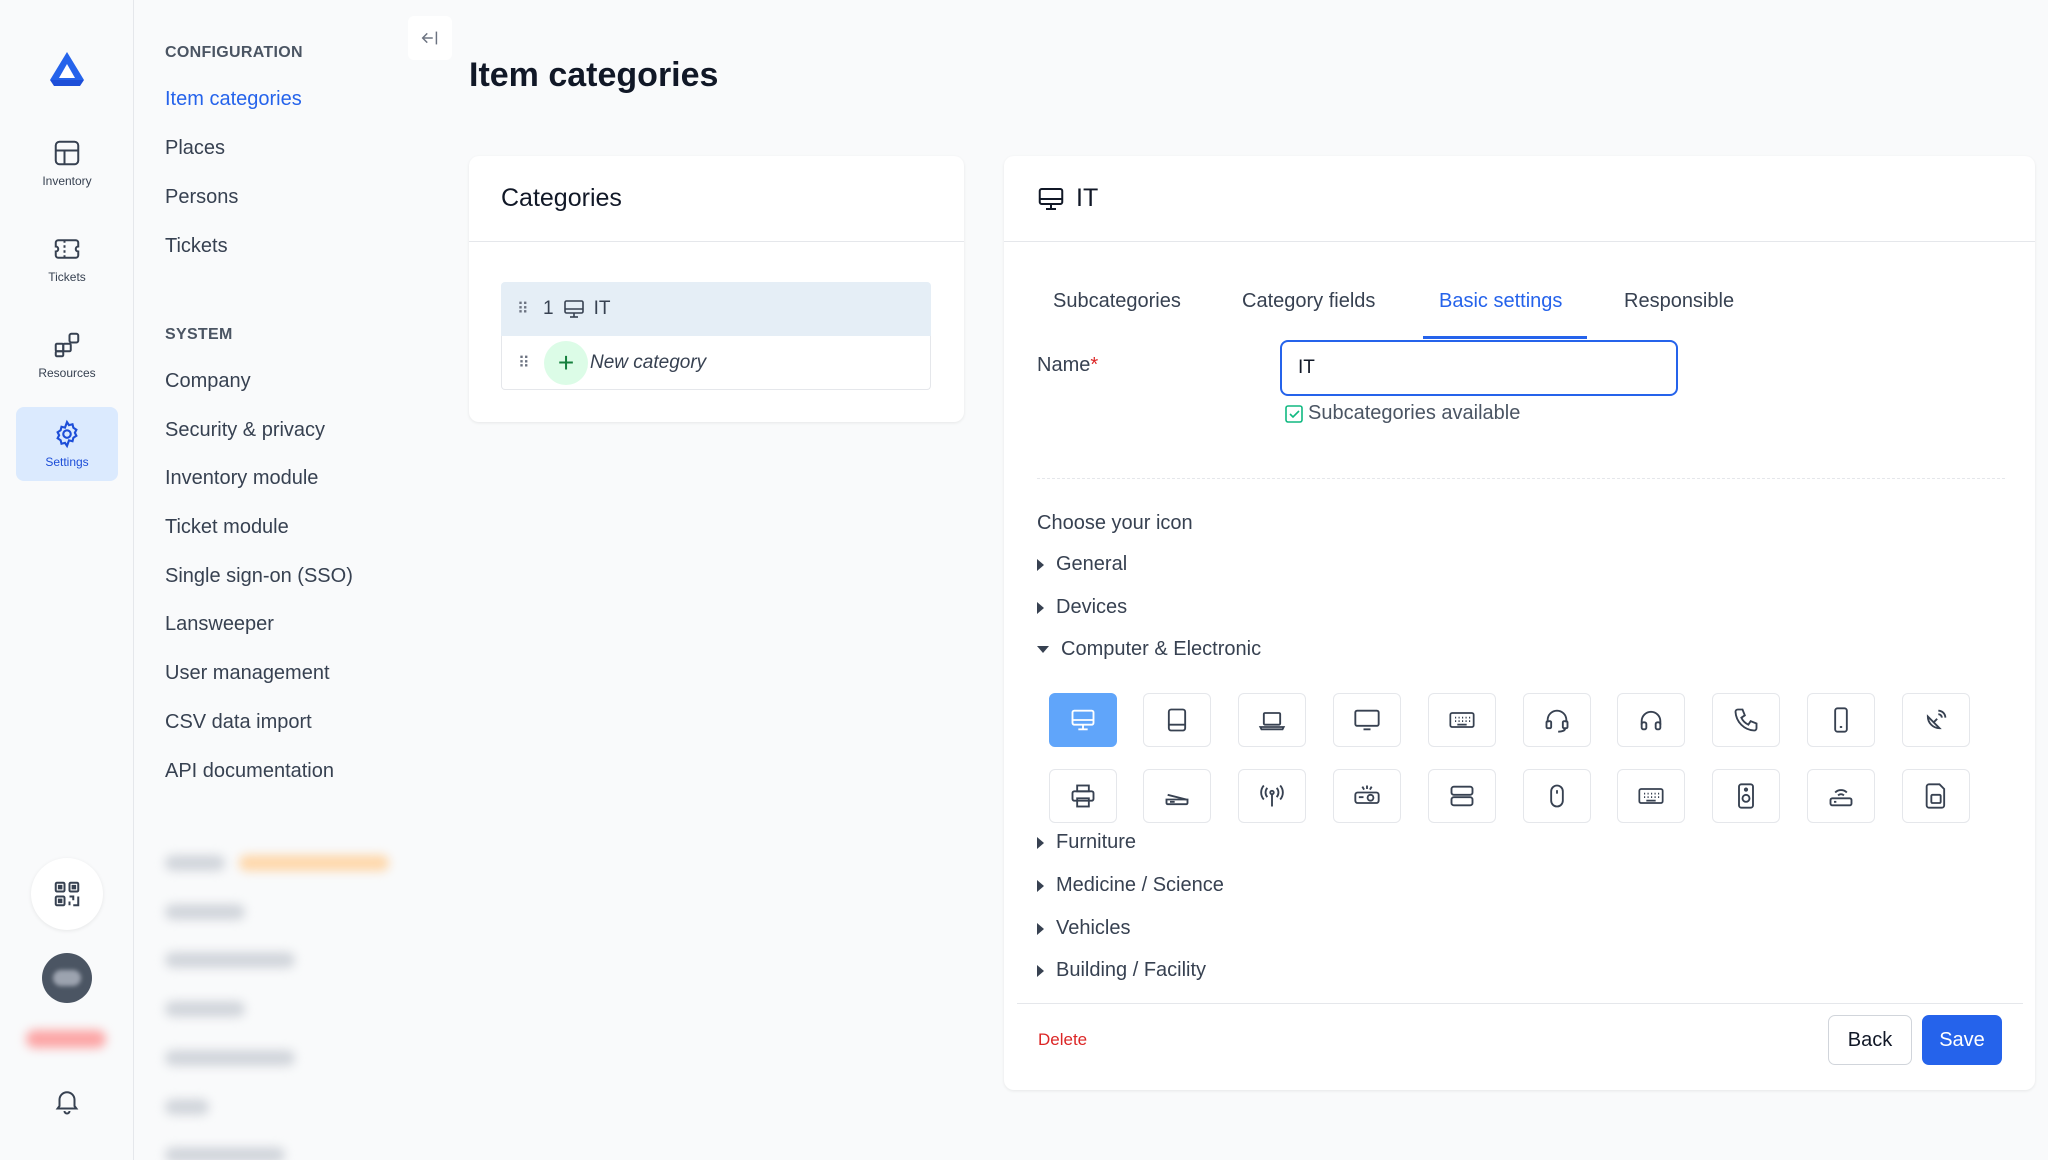 The width and height of the screenshot is (2048, 1160). Describe the element at coordinates (1936, 796) in the screenshot. I see `icon-option-sim-card` at that location.